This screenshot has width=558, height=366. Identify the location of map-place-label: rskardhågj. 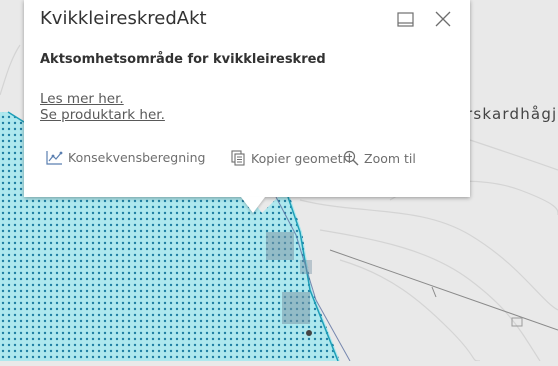
(512, 114).